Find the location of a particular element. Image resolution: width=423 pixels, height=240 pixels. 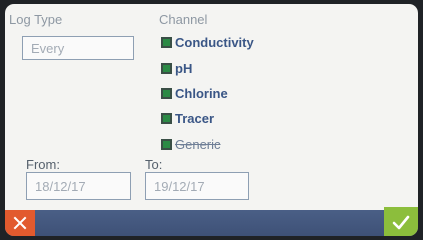

tracer-label: Tracer is located at coordinates (195, 118).